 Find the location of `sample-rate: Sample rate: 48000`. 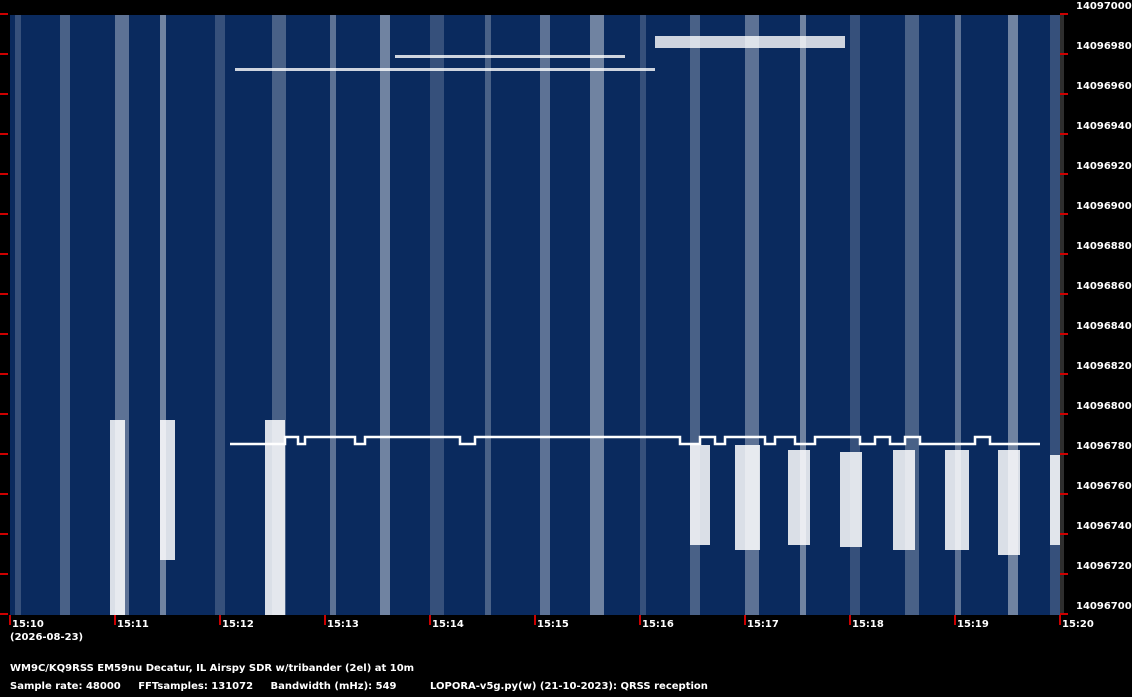

sample-rate: Sample rate: 48000 is located at coordinates (65, 686).